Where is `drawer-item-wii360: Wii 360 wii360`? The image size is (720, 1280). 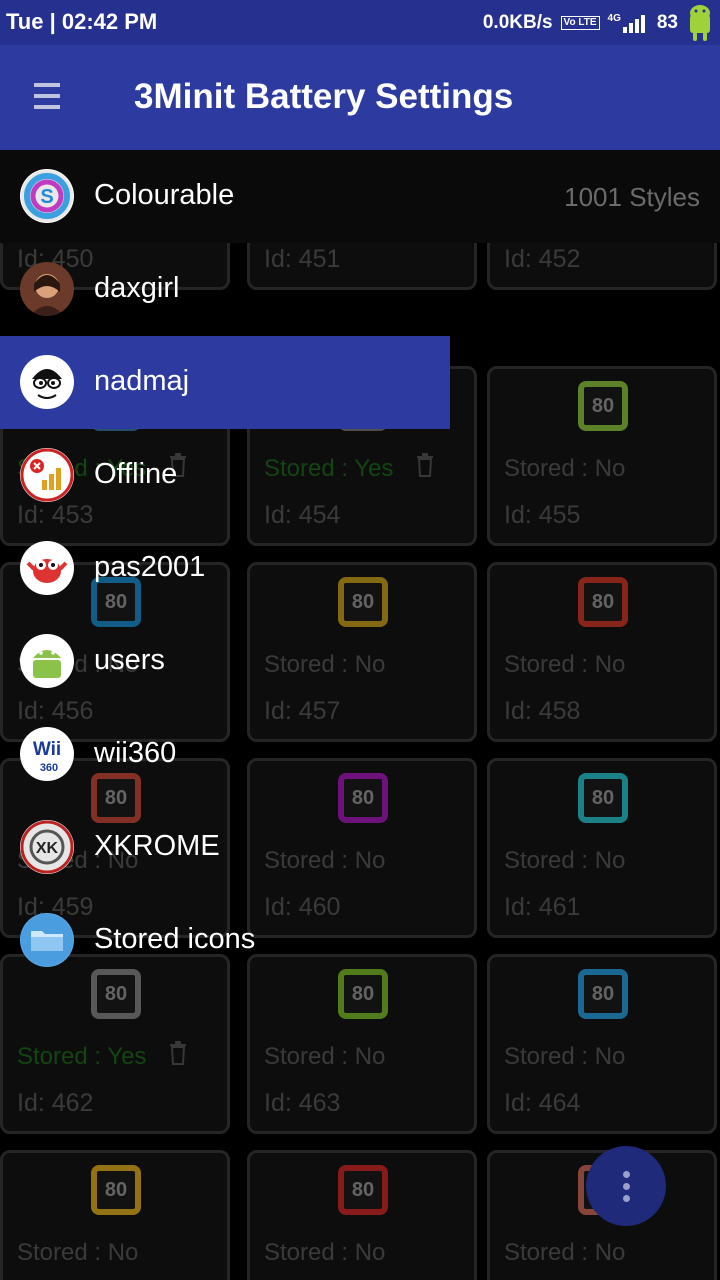 drawer-item-wii360: Wii 360 wii360 is located at coordinates (360, 754).